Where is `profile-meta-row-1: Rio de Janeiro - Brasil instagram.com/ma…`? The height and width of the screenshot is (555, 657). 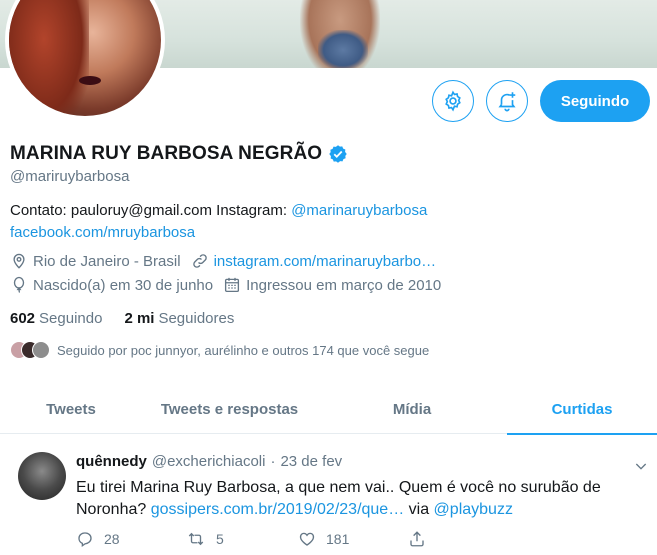 profile-meta-row-1: Rio de Janeiro - Brasil instagram.com/ma… is located at coordinates (228, 261).